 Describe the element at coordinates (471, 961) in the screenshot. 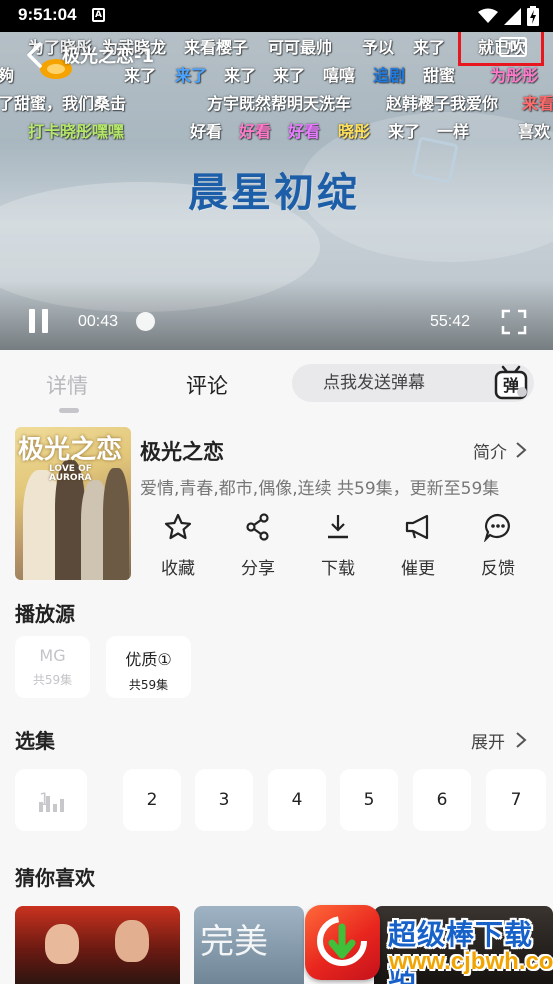

I see `watermark-url: www.cjbwh.com` at that location.